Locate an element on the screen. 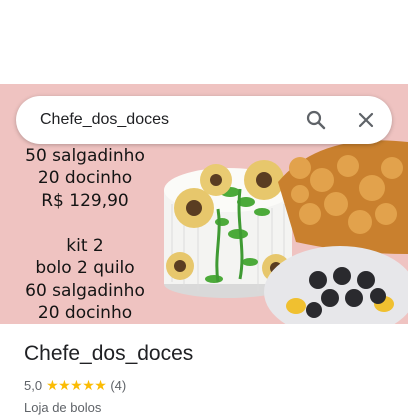  rating-row: 5,0 ★★★★★ (4) is located at coordinates (208, 385).